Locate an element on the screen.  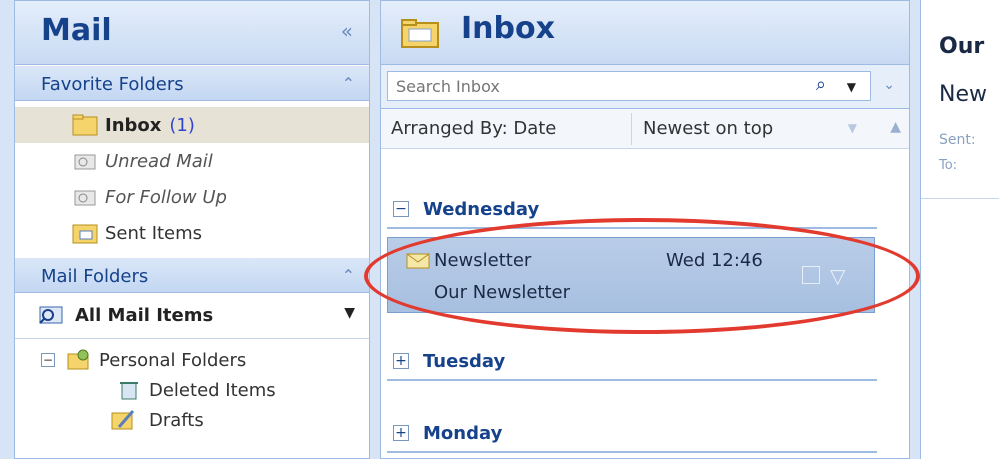
flag-icon: ▽ is located at coordinates (837, 276).